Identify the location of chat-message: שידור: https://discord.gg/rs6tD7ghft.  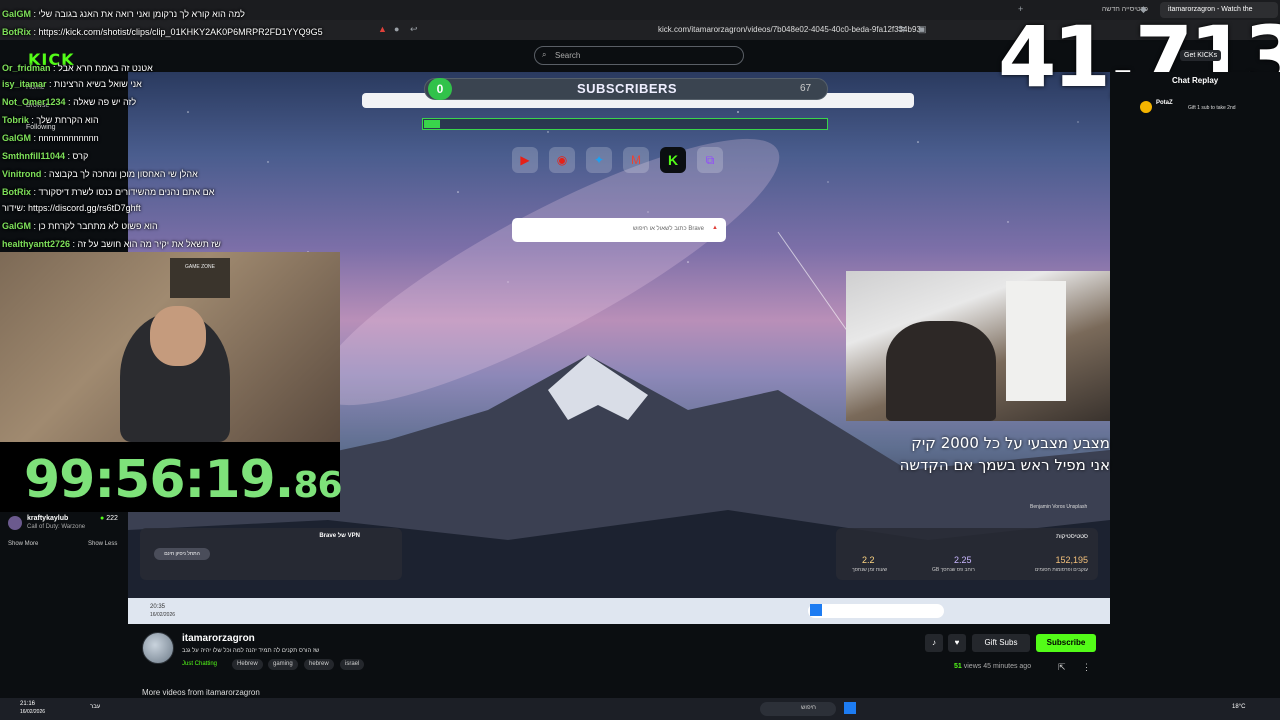
(71, 208).